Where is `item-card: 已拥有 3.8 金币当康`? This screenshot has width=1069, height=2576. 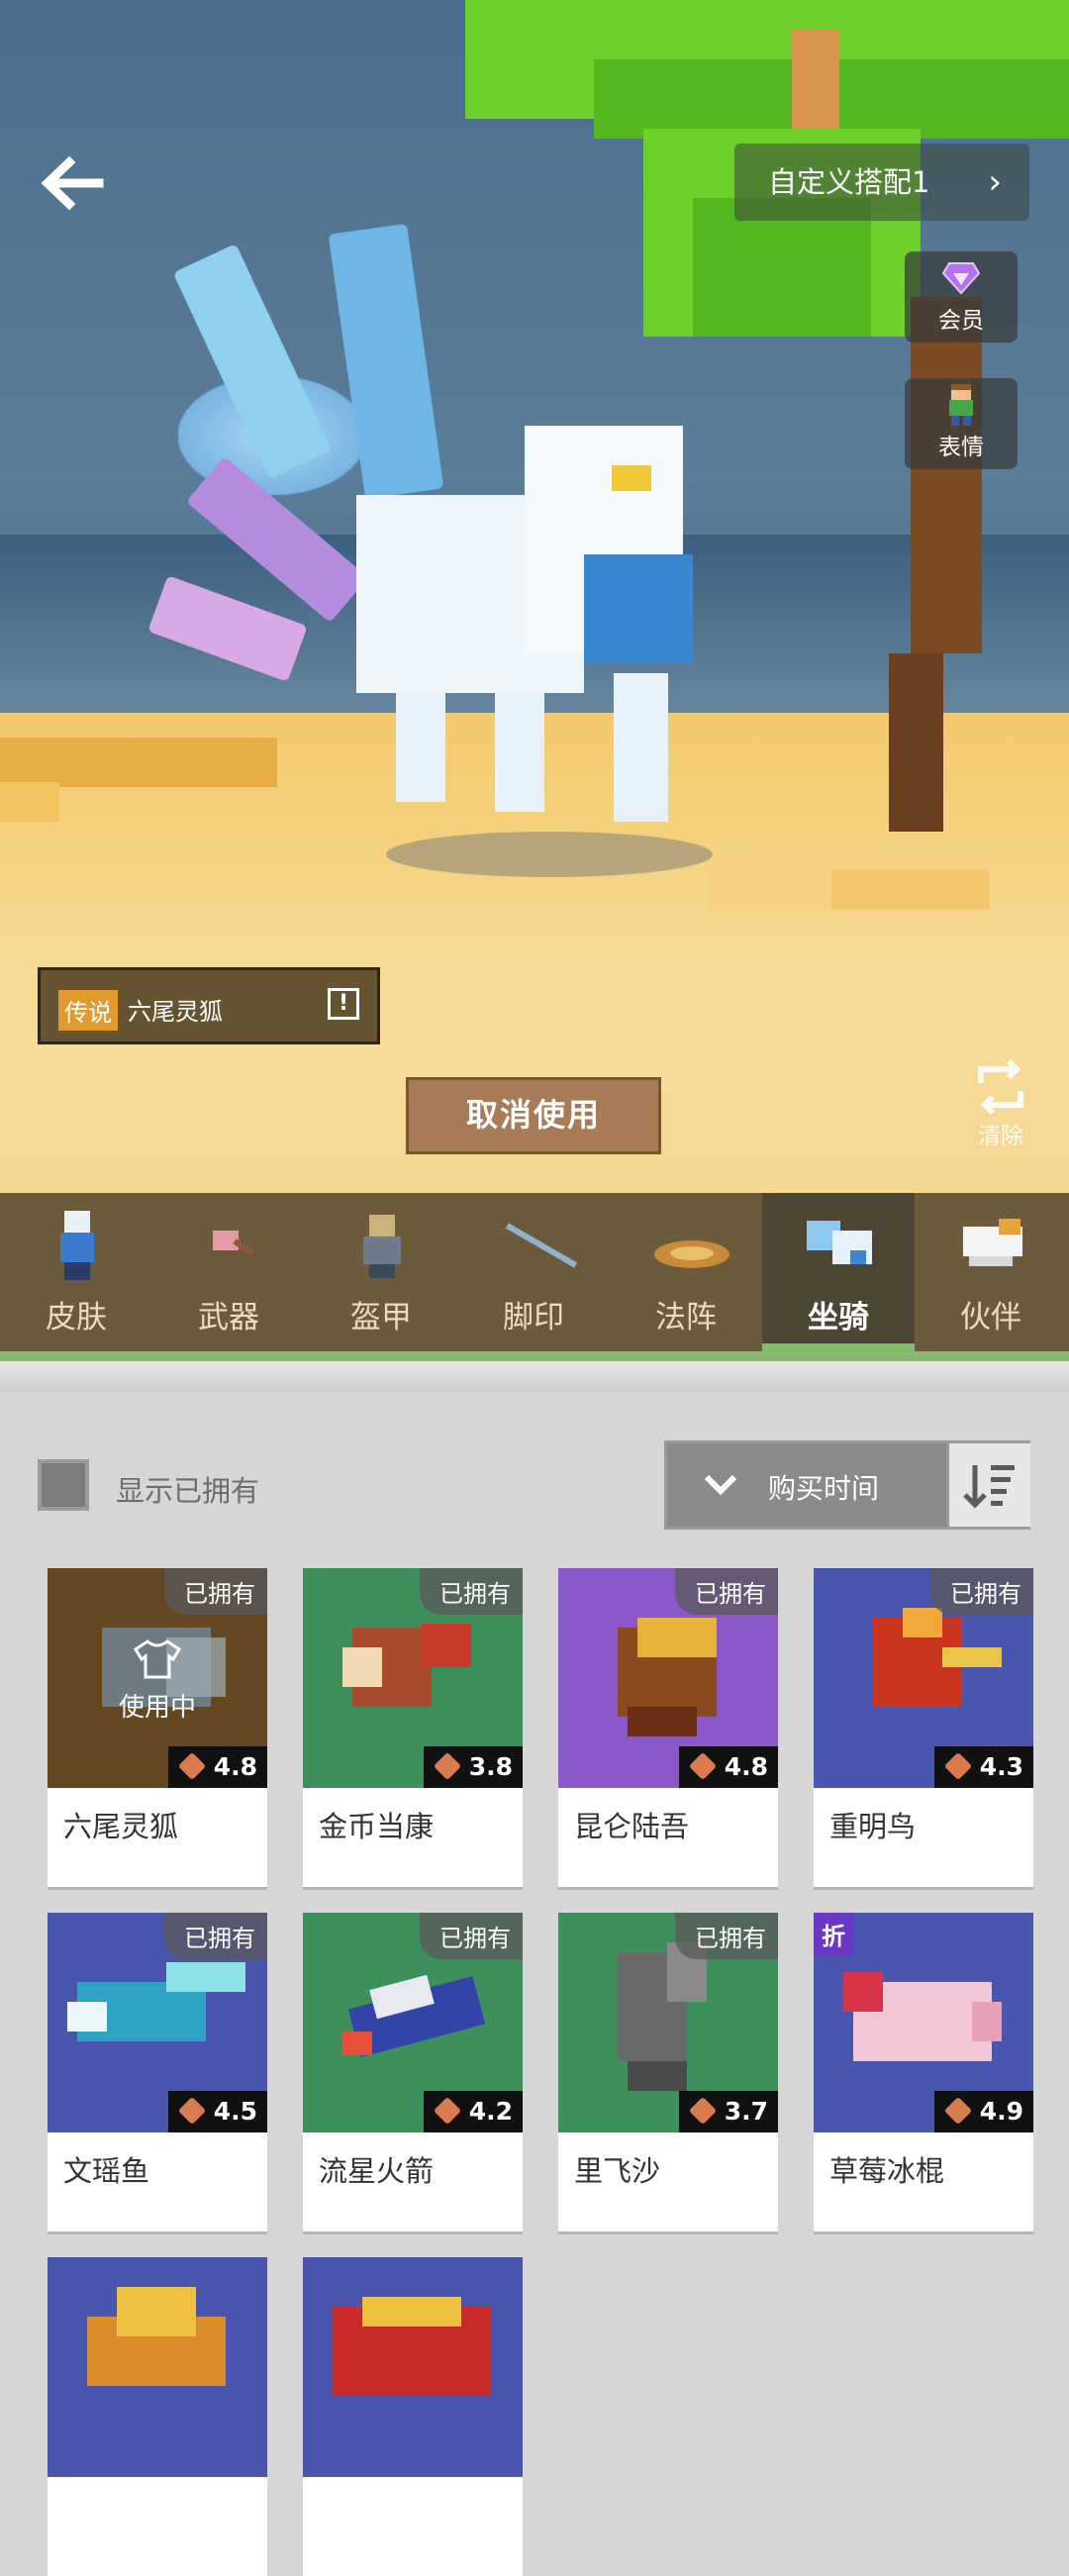 item-card: 已拥有 3.8 金币当康 is located at coordinates (413, 1728).